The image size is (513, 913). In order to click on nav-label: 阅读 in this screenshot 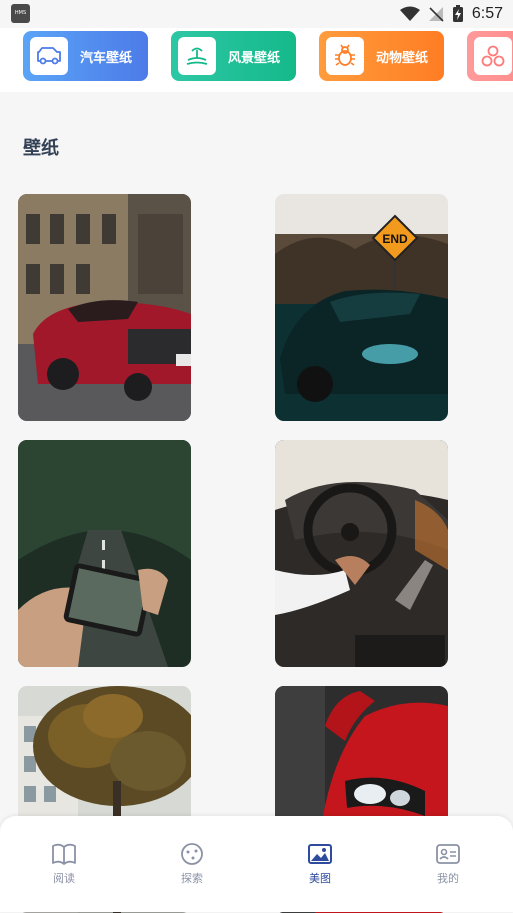, I will do `click(64, 878)`.